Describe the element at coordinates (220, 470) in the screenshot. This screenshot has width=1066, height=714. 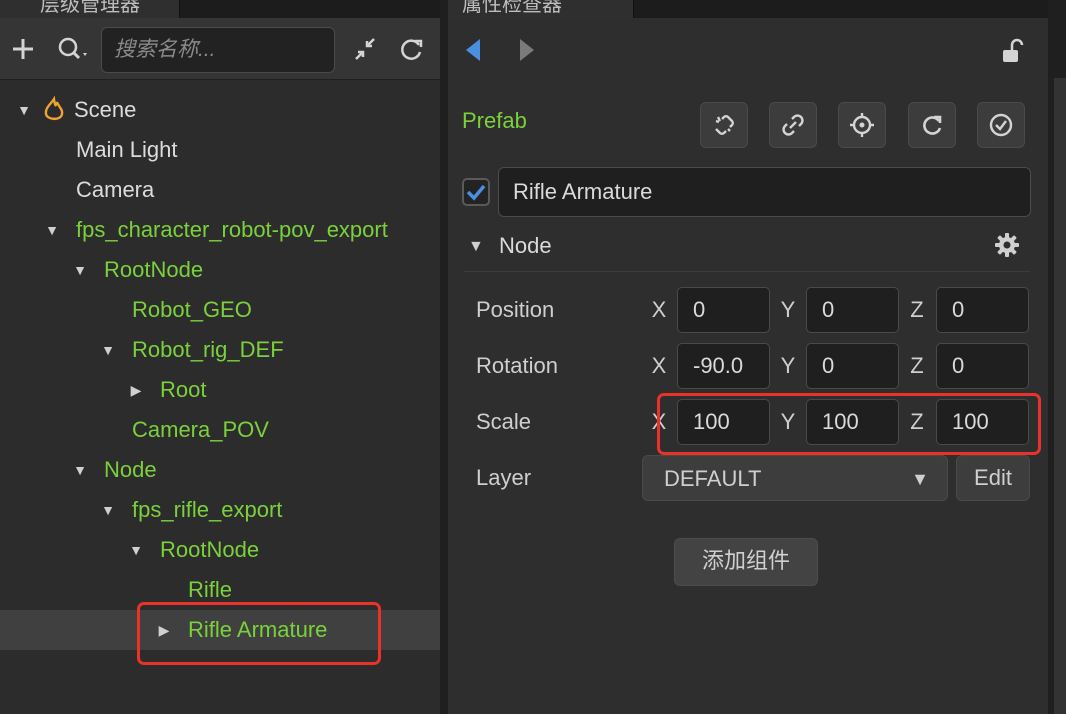
I see `tree-item-node: ▼ Node` at that location.